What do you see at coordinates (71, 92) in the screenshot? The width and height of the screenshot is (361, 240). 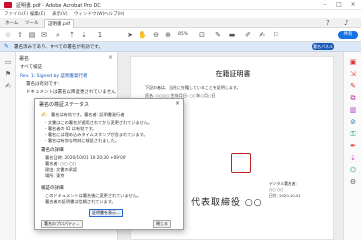 I see `signature-detail-text: ドキュメントは署名以降変更されていません` at bounding box center [71, 92].